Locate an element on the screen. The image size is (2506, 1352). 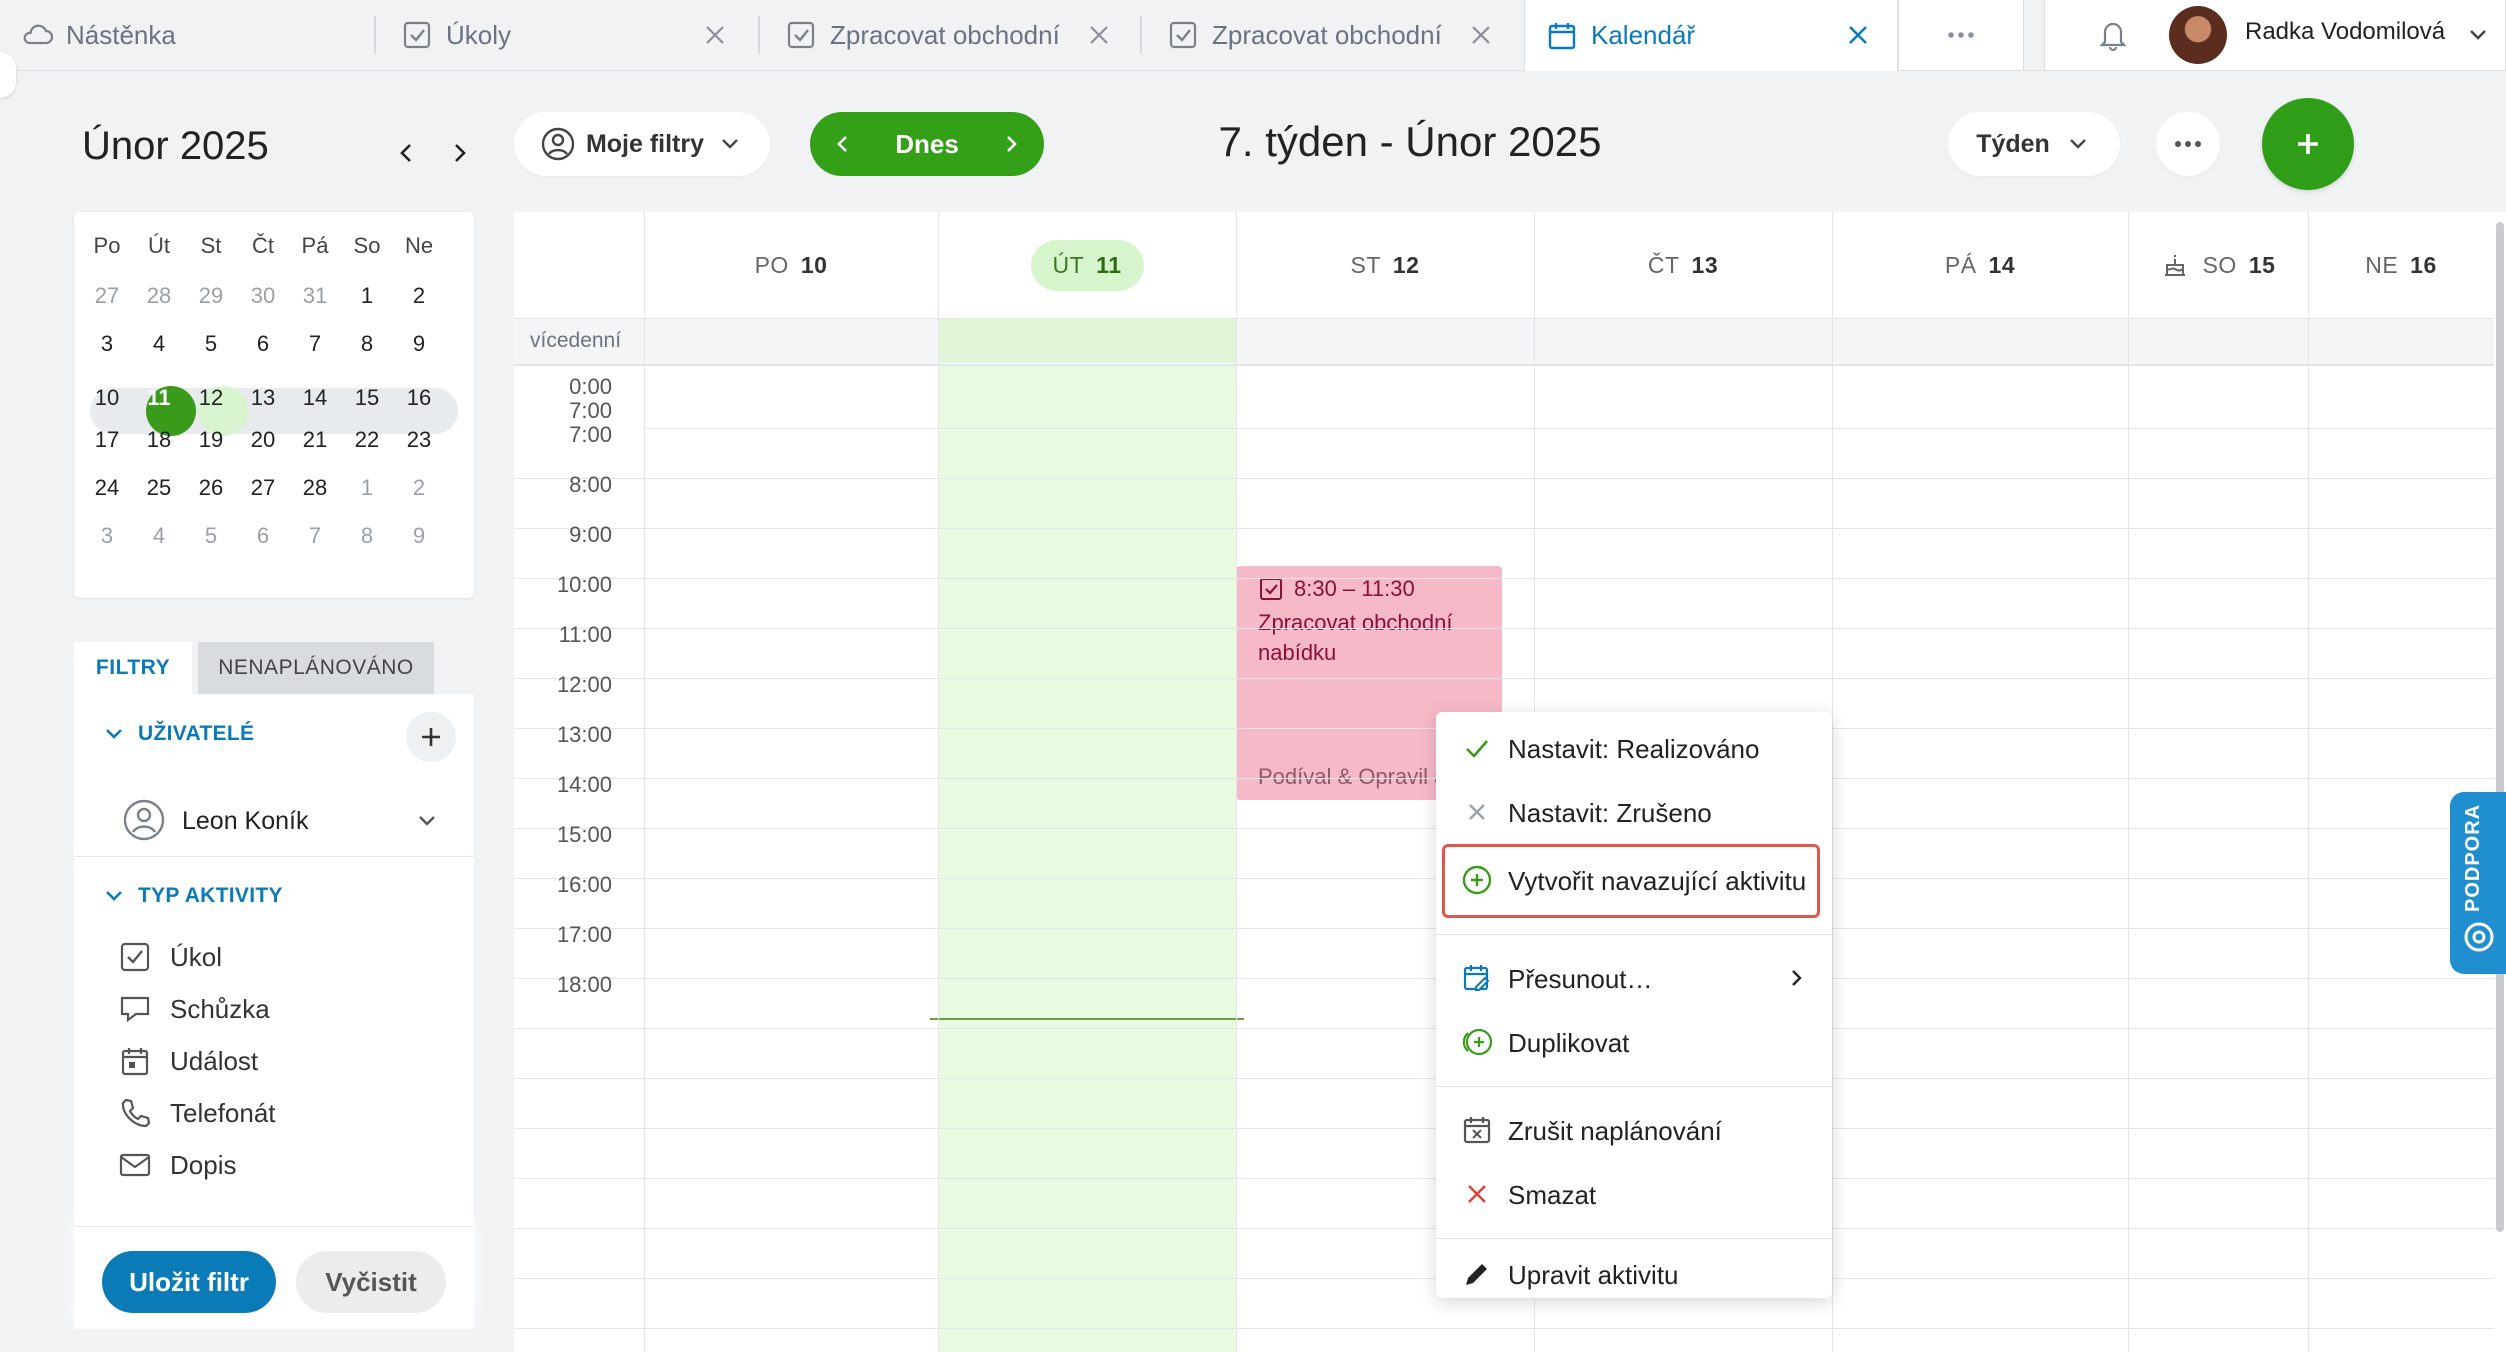
mini-calendar-day: 19 is located at coordinates (211, 440).